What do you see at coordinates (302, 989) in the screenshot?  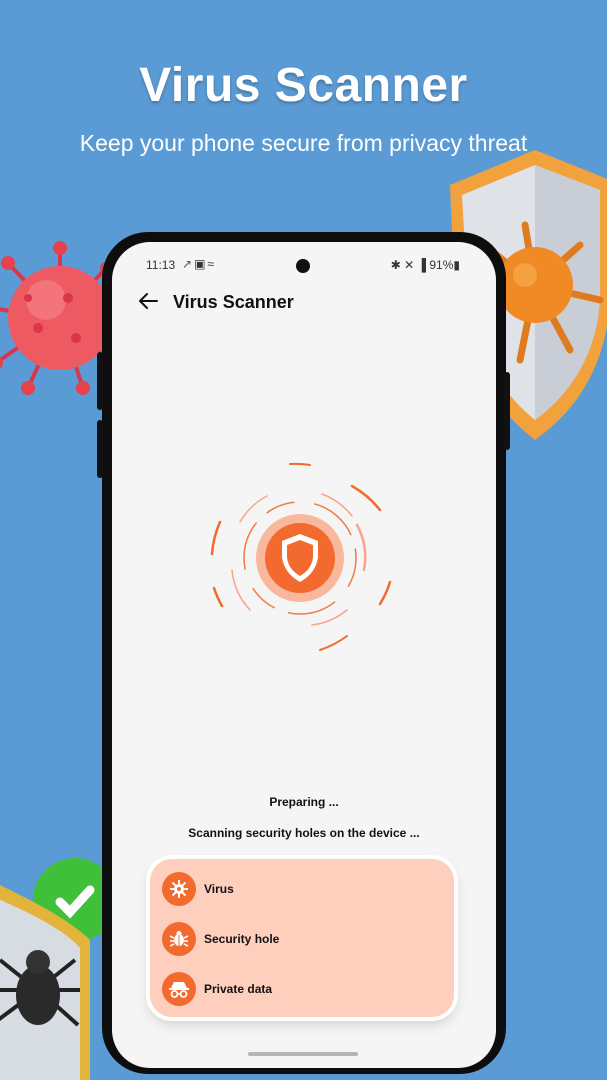 I see `list-item: Private data` at bounding box center [302, 989].